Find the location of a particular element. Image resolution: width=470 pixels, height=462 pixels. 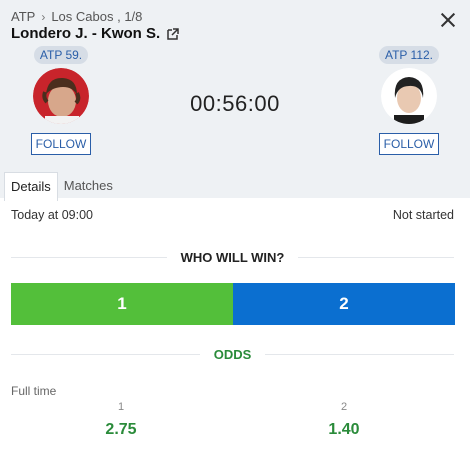

match-title: Londero J. - Kwon S. is located at coordinates (95, 33).